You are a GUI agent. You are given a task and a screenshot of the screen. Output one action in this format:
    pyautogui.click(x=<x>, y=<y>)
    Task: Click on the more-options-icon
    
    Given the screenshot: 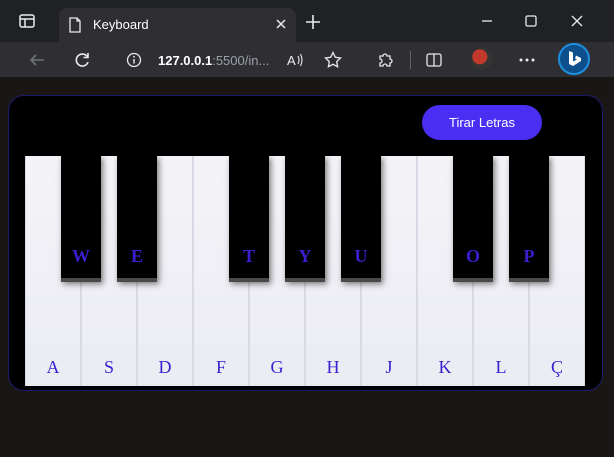 What is the action you would take?
    pyautogui.click(x=527, y=60)
    